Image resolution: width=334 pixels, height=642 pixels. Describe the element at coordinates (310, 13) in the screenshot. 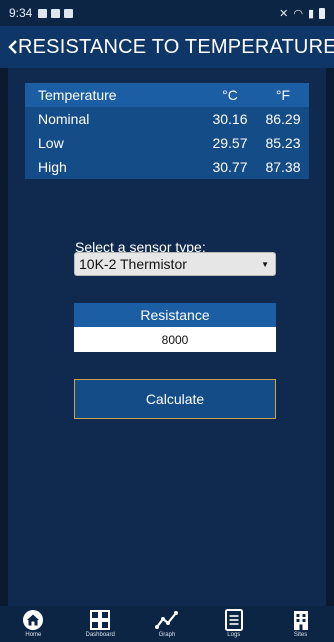

I see `signal-icon: ▮` at that location.